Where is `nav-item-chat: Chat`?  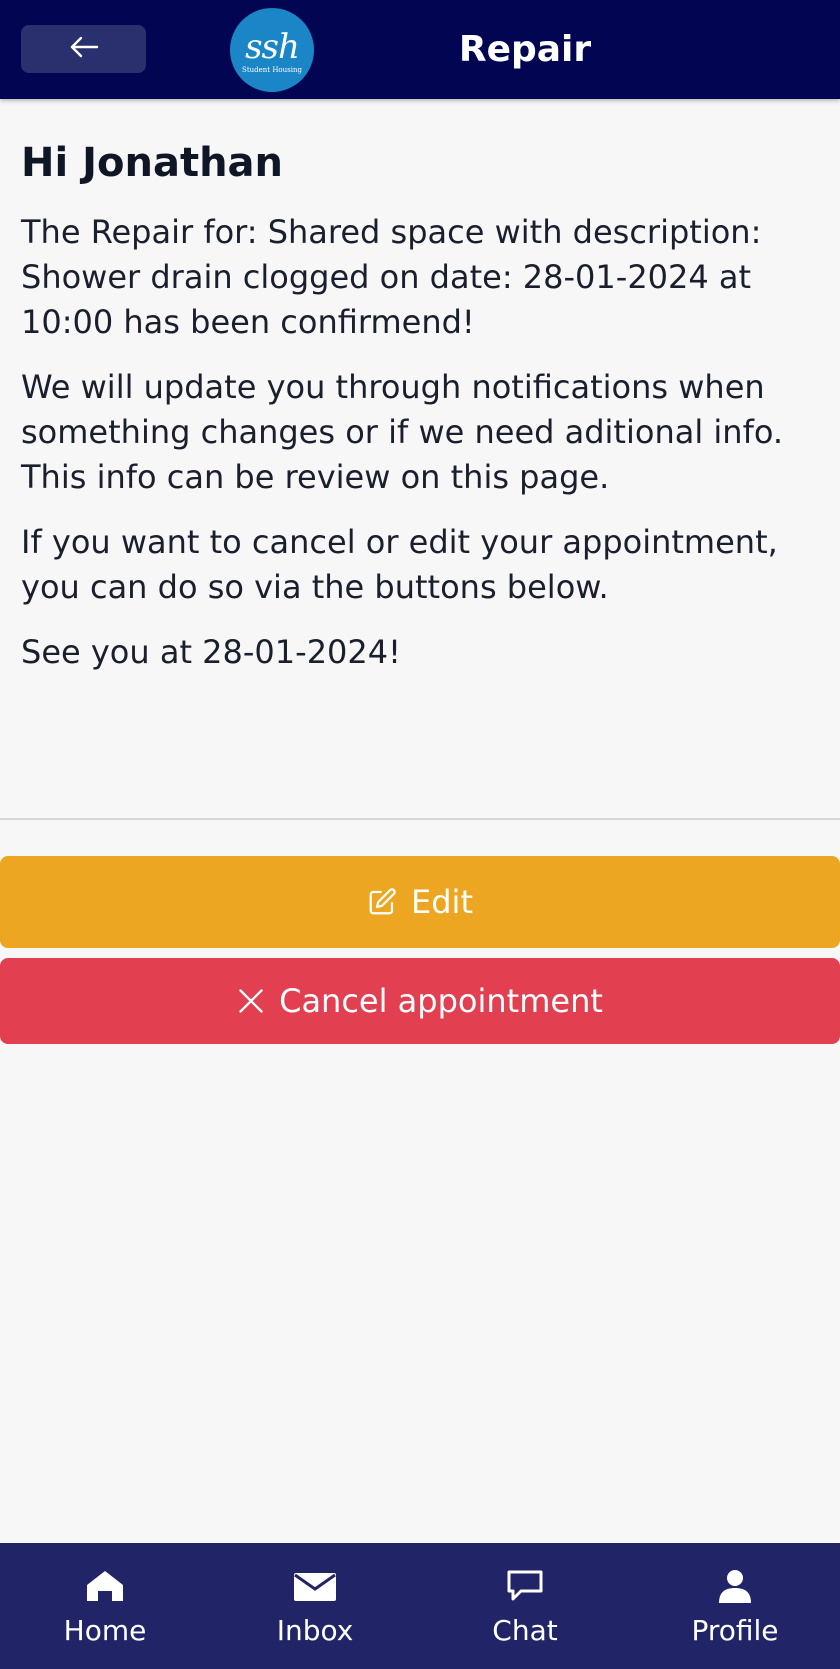 nav-item-chat: Chat is located at coordinates (525, 1606).